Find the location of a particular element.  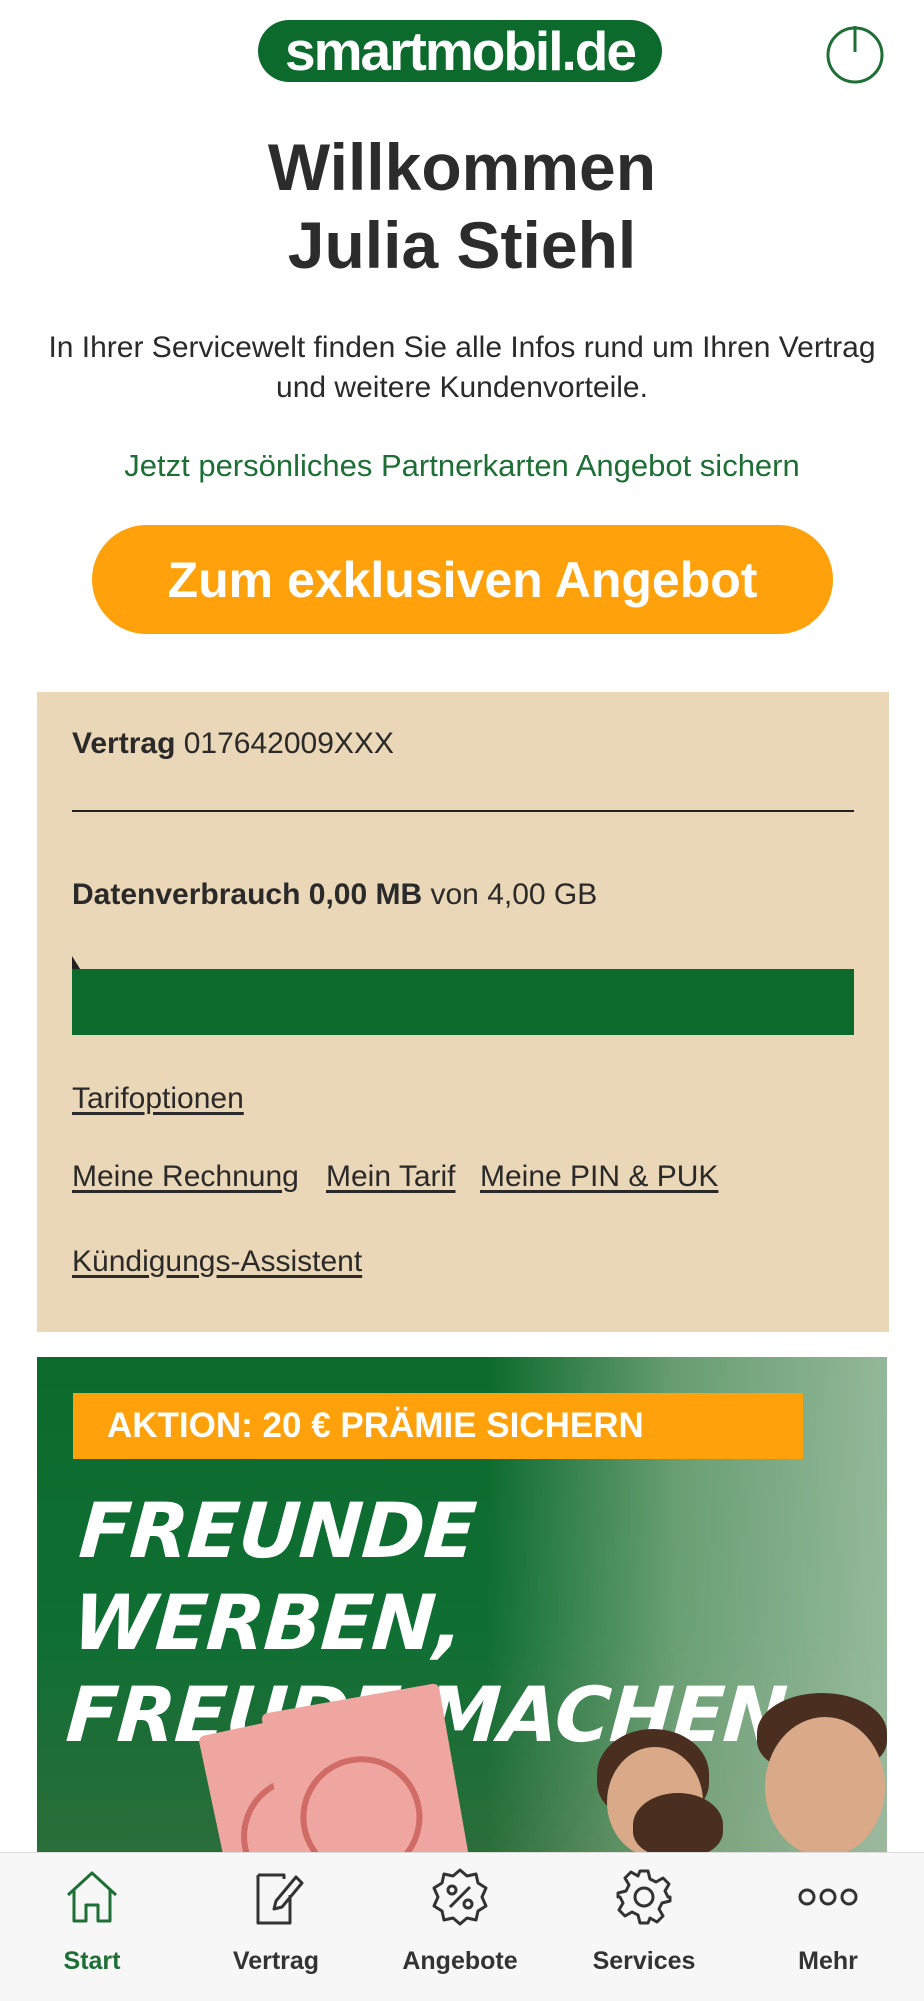

nav-item-angebote: Angebote is located at coordinates (460, 1927).